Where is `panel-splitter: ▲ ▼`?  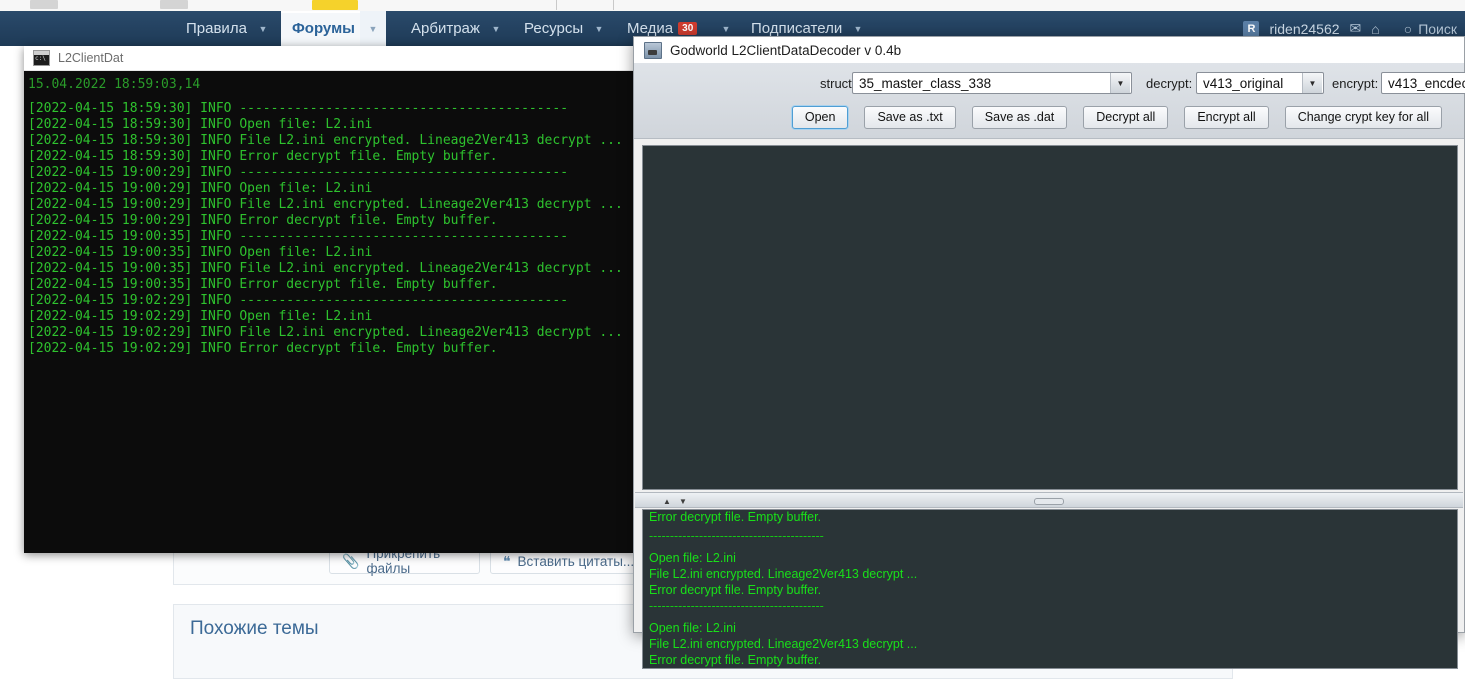
panel-splitter: ▲ ▼ is located at coordinates (1049, 500).